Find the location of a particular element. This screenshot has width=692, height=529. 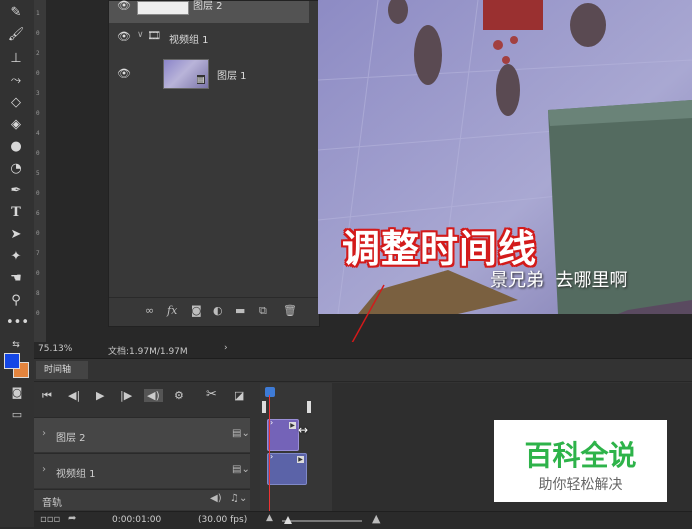

track-label: 图层 2 is located at coordinates (71, 438).